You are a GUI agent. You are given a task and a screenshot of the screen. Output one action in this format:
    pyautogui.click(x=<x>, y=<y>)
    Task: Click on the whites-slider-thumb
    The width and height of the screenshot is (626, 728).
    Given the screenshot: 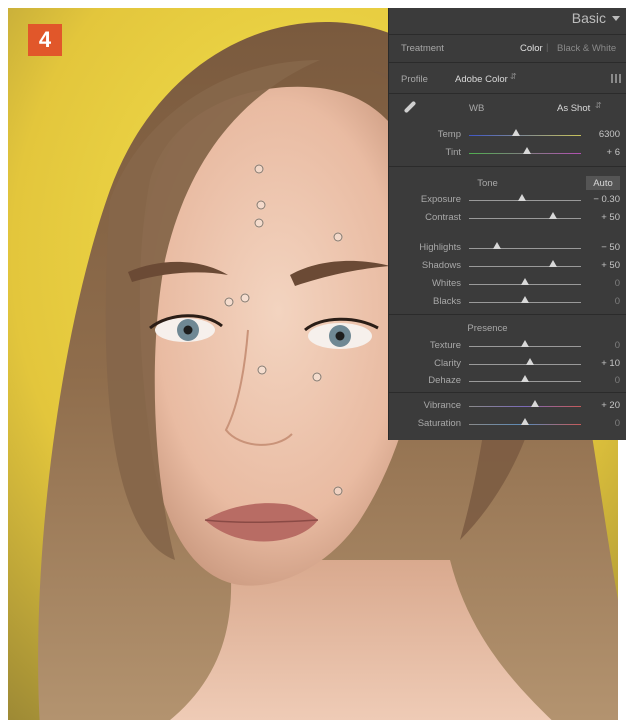 What is the action you would take?
    pyautogui.click(x=525, y=281)
    